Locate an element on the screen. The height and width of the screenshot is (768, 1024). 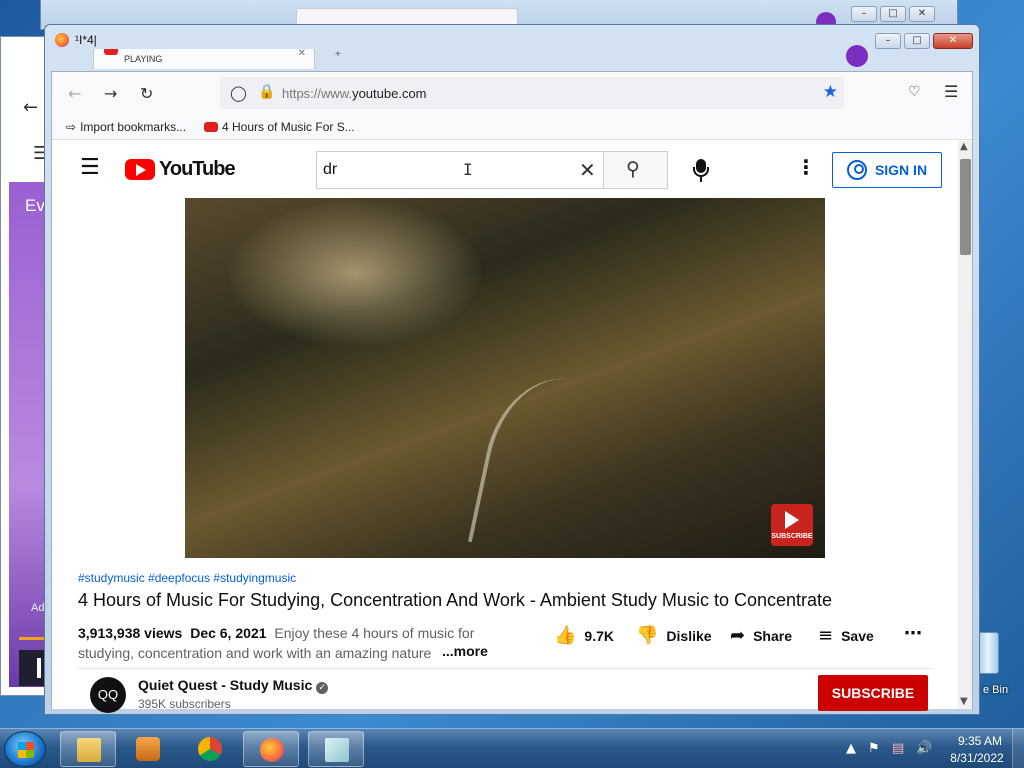
upload-date: Dec 6, 2021 is located at coordinates (228, 633).